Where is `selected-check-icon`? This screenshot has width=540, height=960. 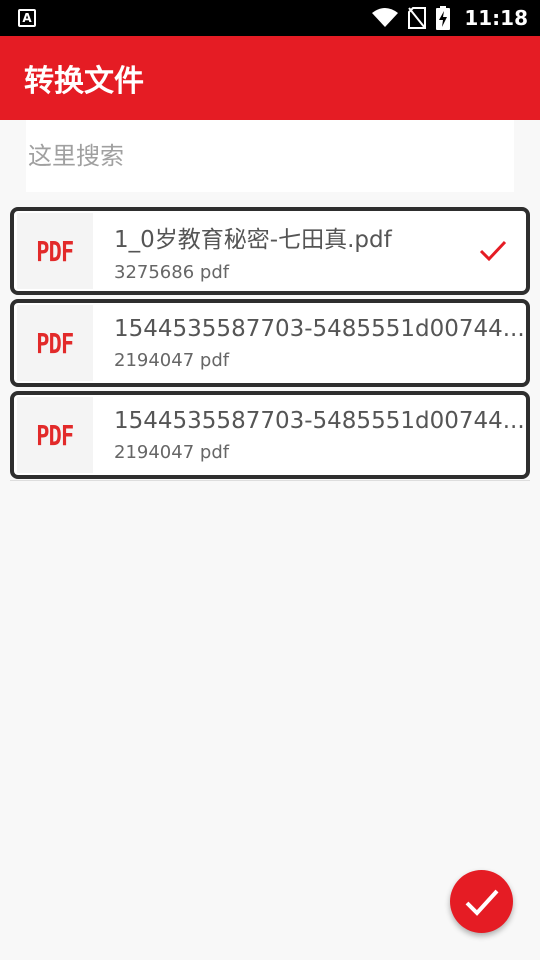
selected-check-icon is located at coordinates (493, 251).